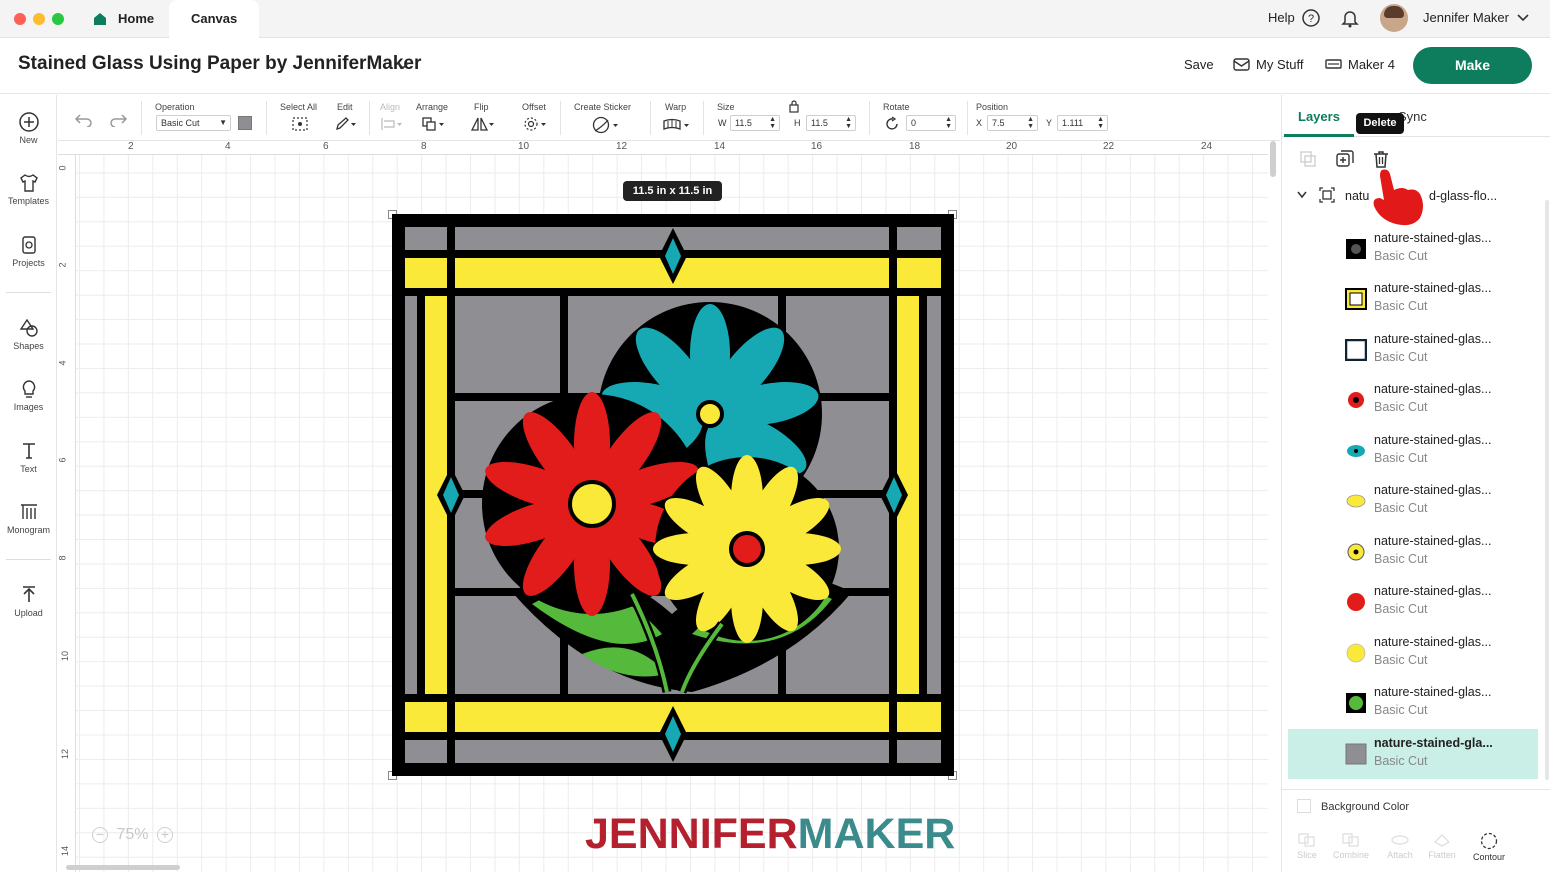 This screenshot has width=1550, height=872. Describe the element at coordinates (1472, 65) in the screenshot. I see `make-button: Make` at that location.